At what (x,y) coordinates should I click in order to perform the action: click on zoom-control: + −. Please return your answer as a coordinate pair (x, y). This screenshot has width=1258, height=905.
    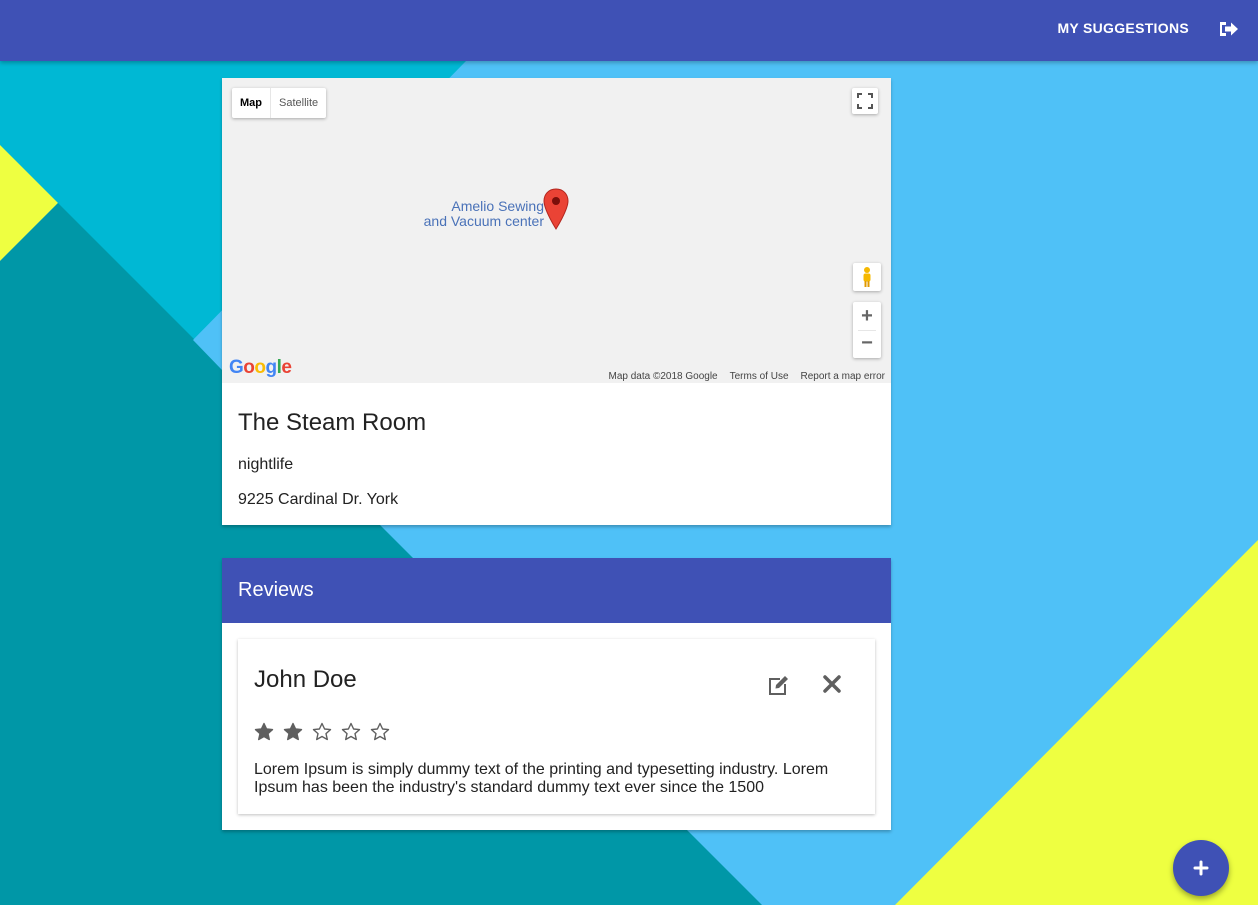
    Looking at the image, I should click on (867, 330).